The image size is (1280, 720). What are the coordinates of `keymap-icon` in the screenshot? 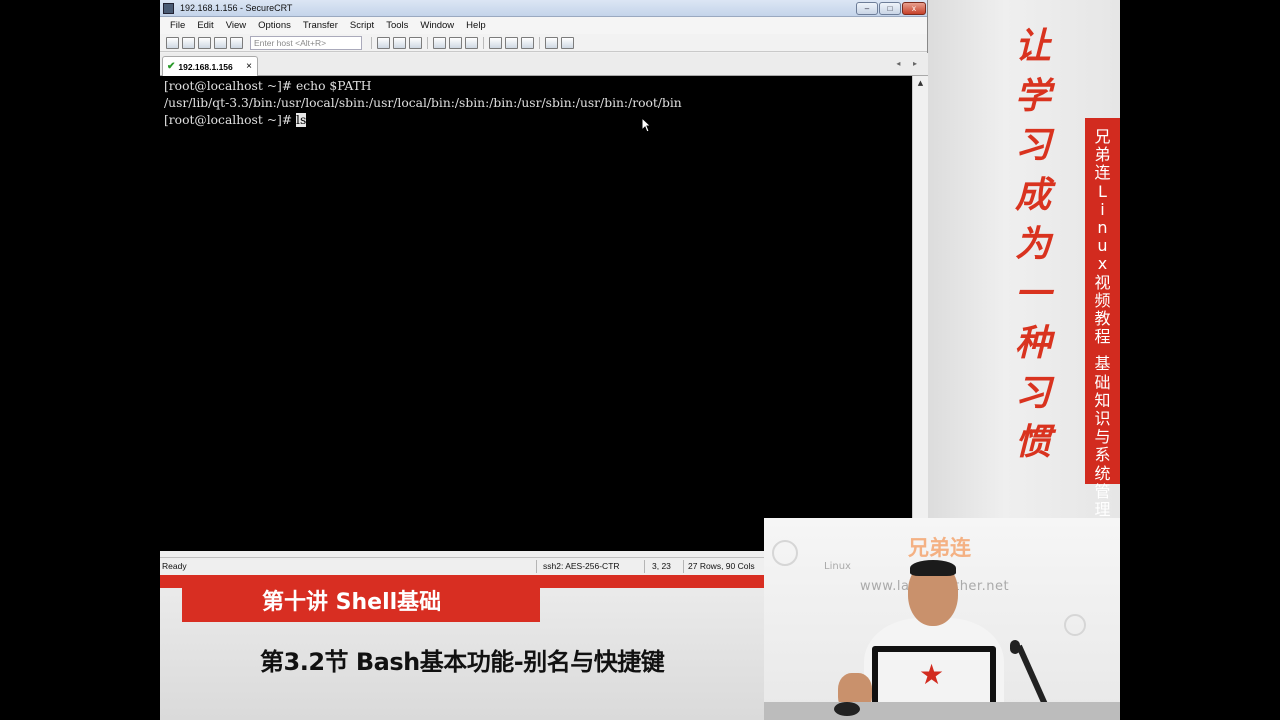 It's located at (527, 42).